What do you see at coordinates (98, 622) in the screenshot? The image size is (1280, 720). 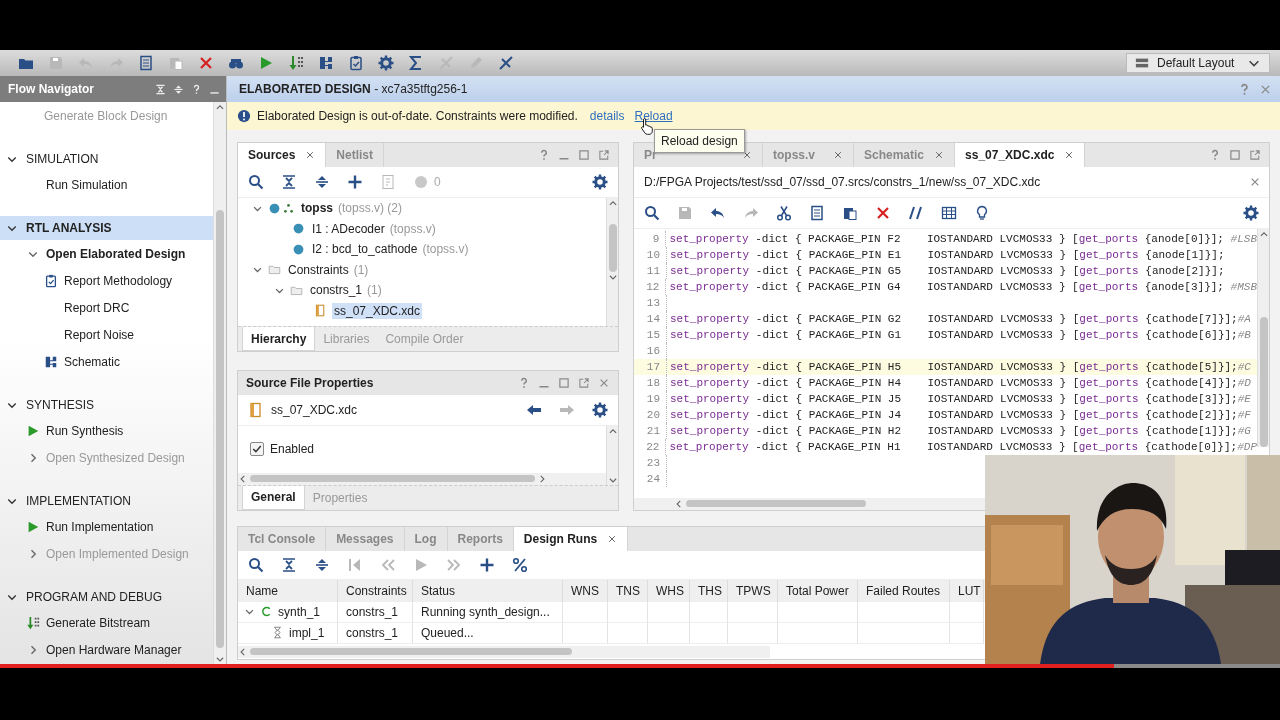 I see `navigator-item: Generate Bitstream` at bounding box center [98, 622].